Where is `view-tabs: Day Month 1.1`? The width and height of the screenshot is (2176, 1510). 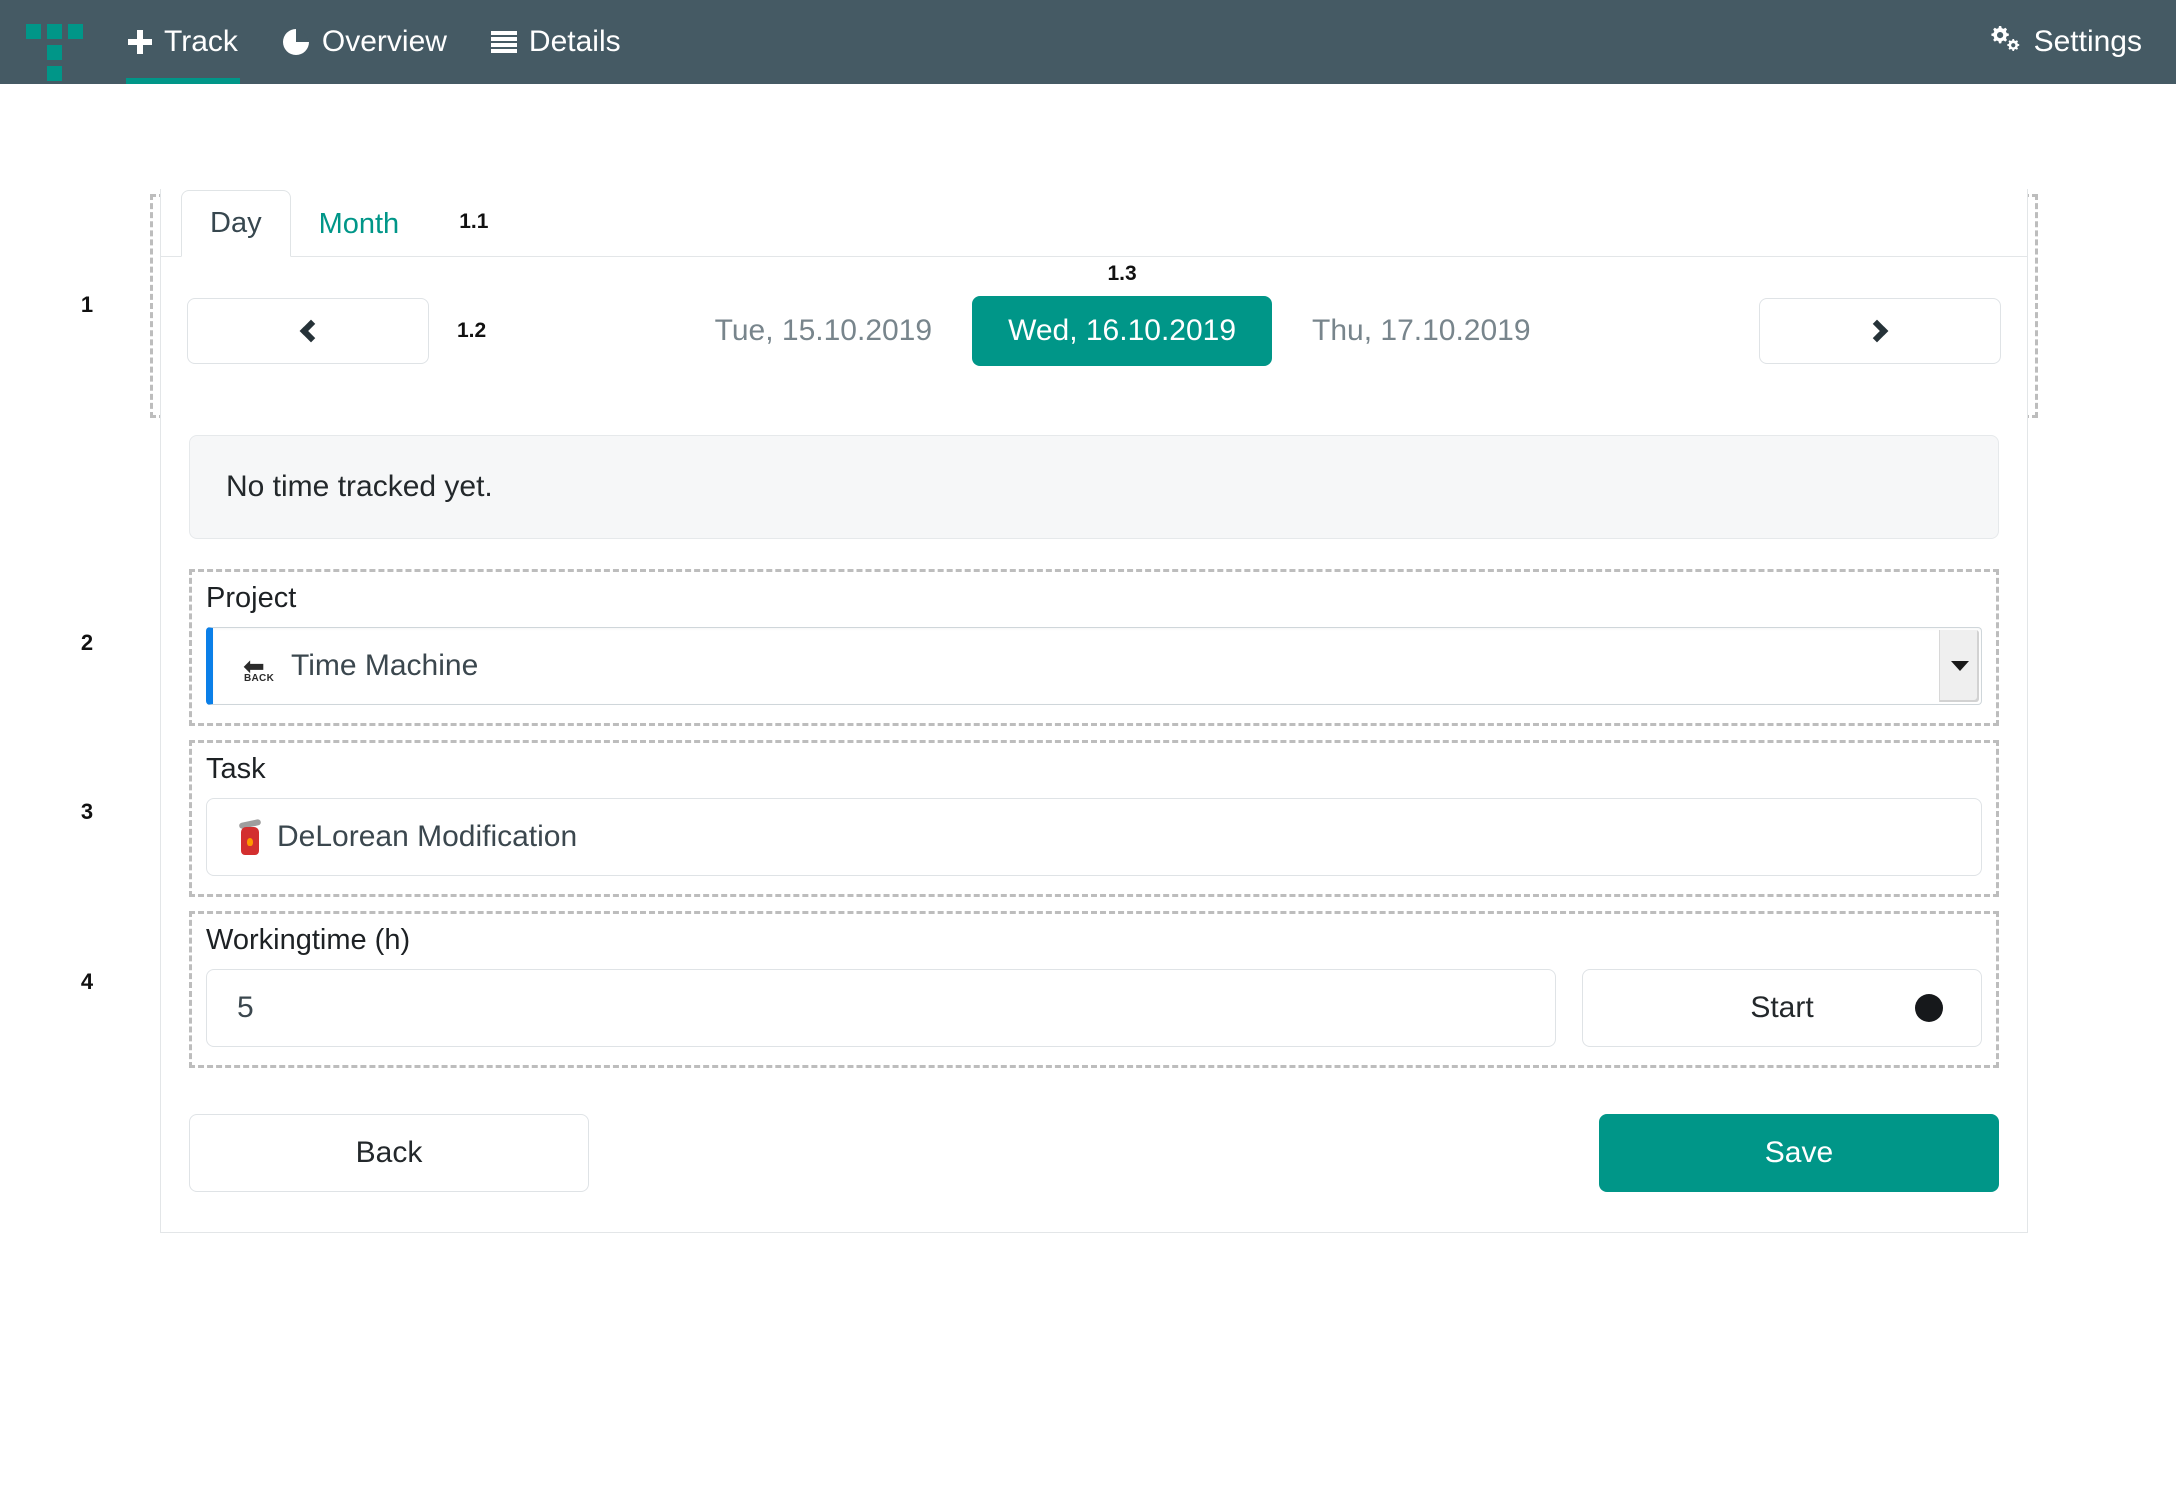 view-tabs: Day Month 1.1 is located at coordinates (1094, 223).